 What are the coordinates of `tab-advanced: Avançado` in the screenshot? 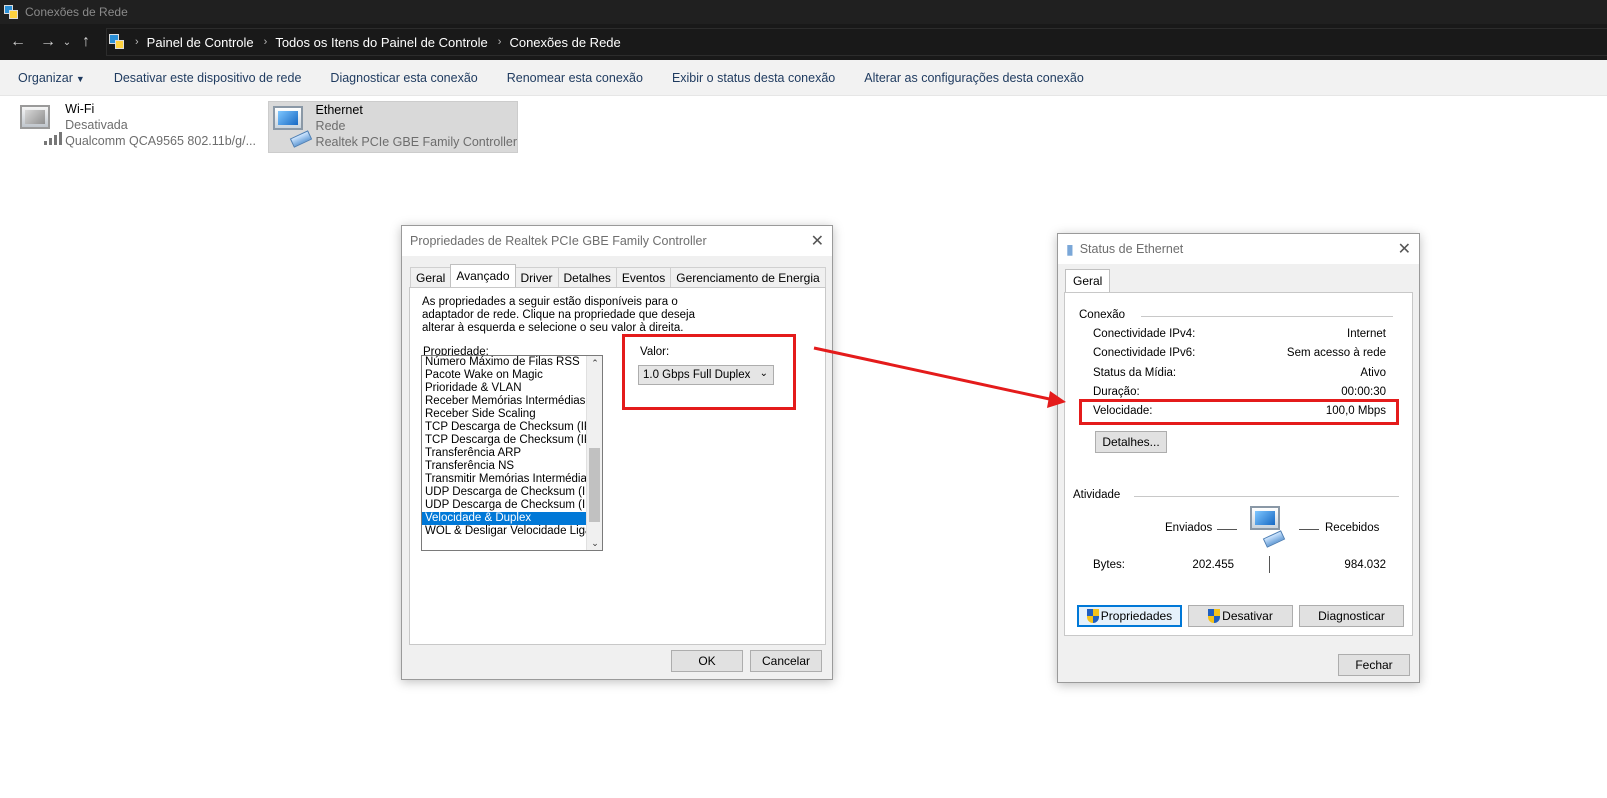 It's located at (483, 275).